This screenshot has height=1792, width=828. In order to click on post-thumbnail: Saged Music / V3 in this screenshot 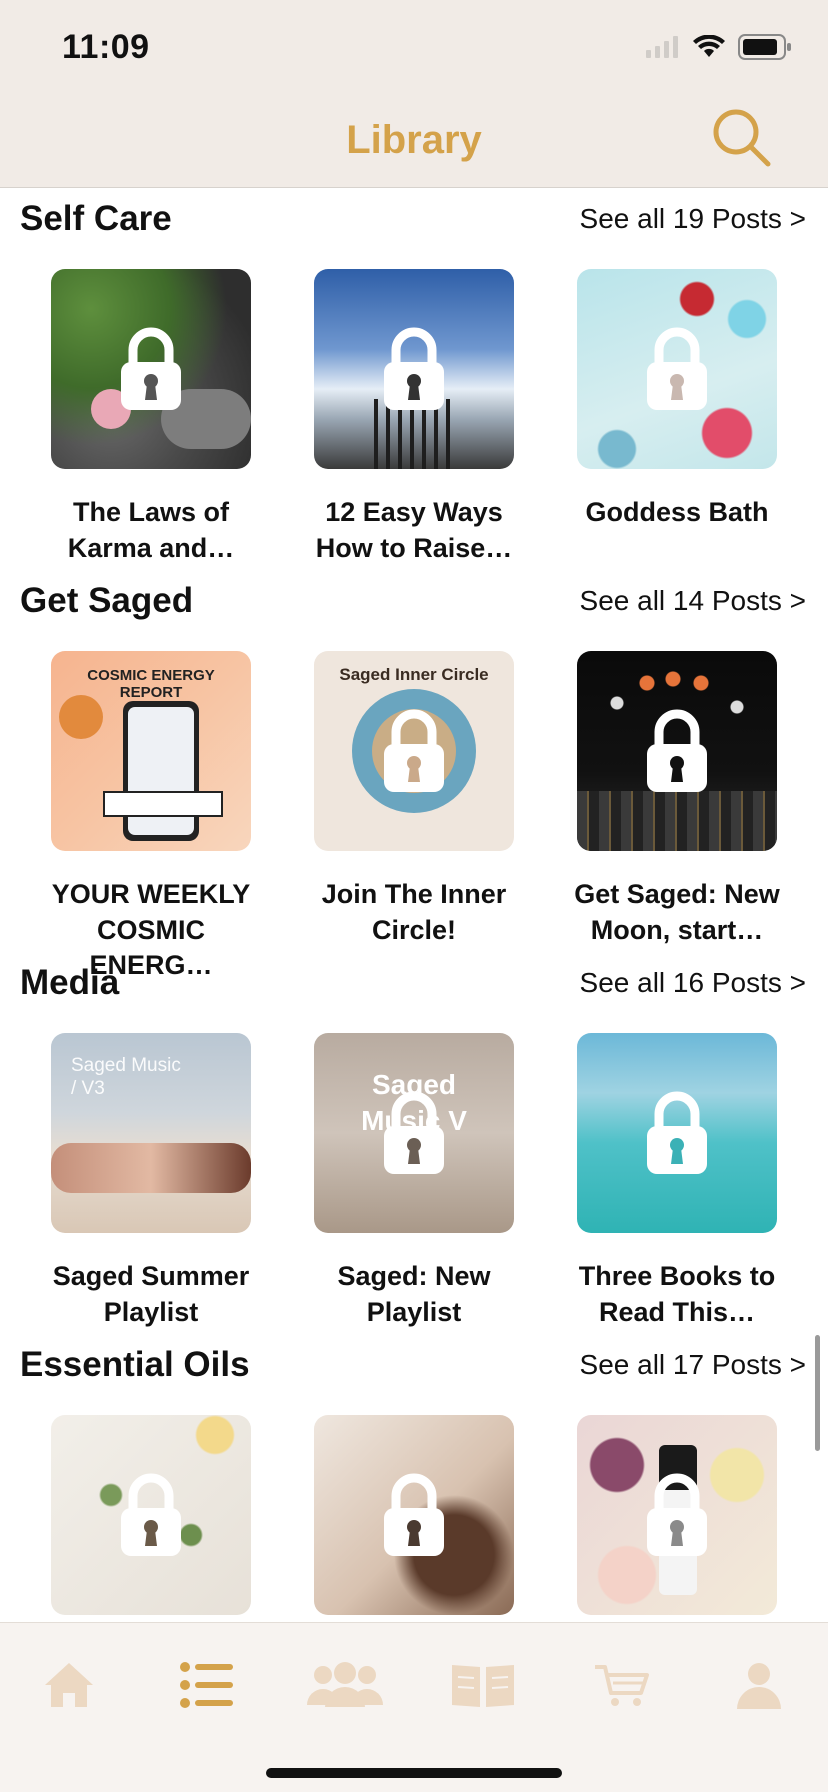, I will do `click(151, 1133)`.